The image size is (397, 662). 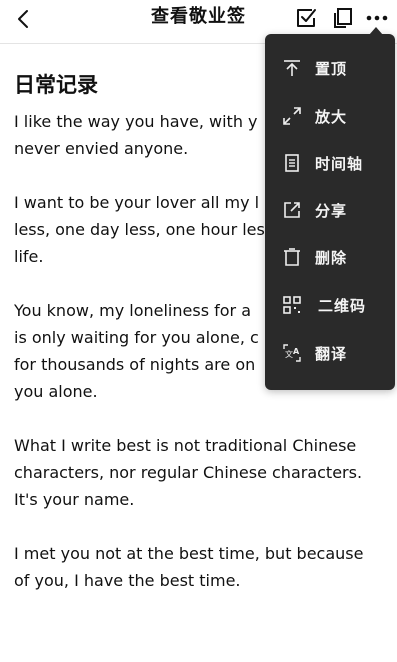 I want to click on menu-item-zoom: 放大, so click(x=330, y=116).